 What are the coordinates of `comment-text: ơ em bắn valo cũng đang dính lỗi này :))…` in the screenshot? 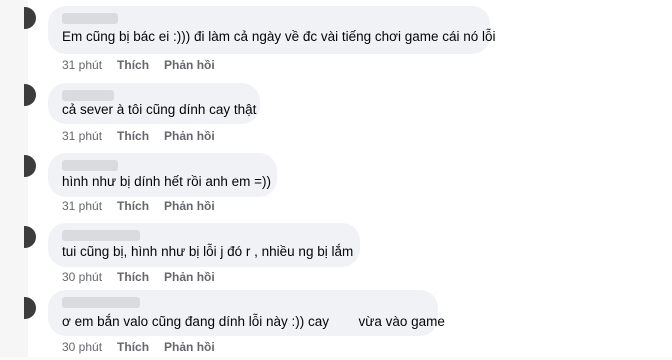 It's located at (253, 321).